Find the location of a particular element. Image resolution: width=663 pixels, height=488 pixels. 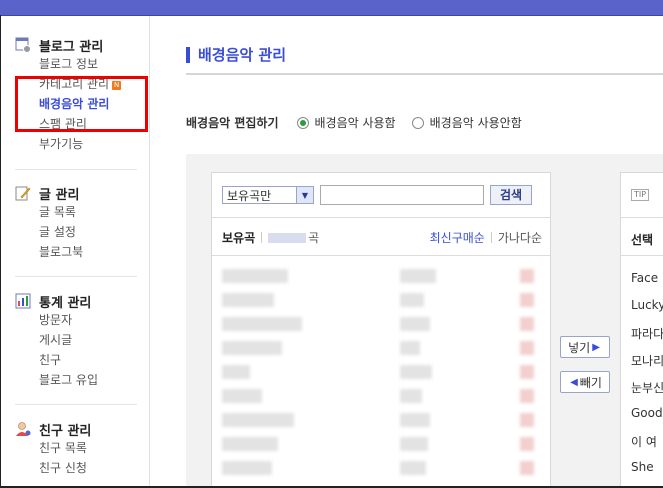

song-filter-select: 보유곡만 ▼ is located at coordinates (268, 195).